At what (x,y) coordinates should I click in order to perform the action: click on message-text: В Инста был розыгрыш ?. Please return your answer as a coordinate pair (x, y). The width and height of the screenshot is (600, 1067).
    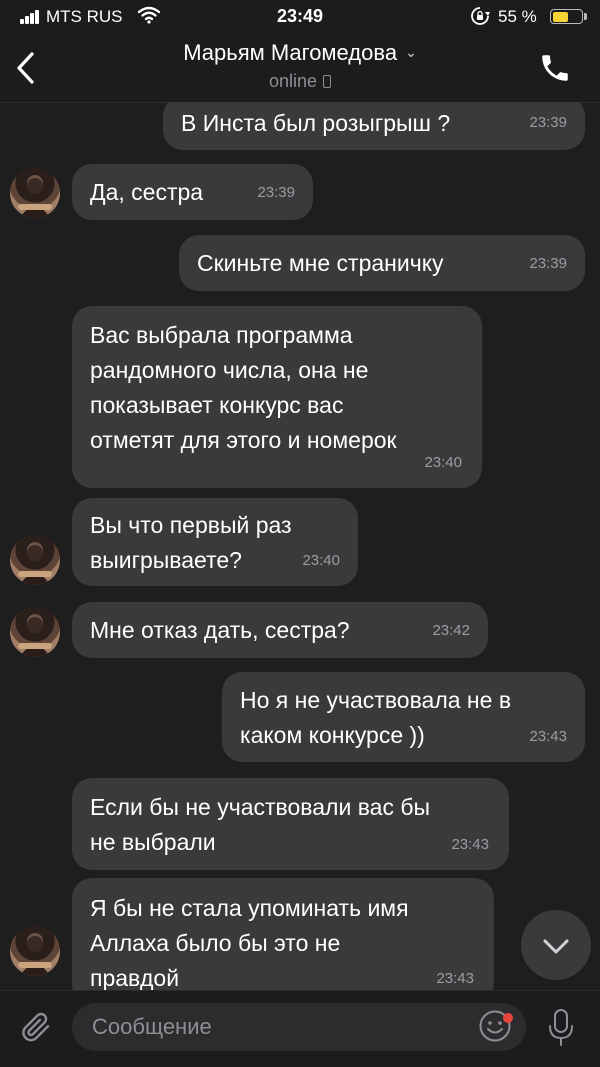
    Looking at the image, I should click on (316, 123).